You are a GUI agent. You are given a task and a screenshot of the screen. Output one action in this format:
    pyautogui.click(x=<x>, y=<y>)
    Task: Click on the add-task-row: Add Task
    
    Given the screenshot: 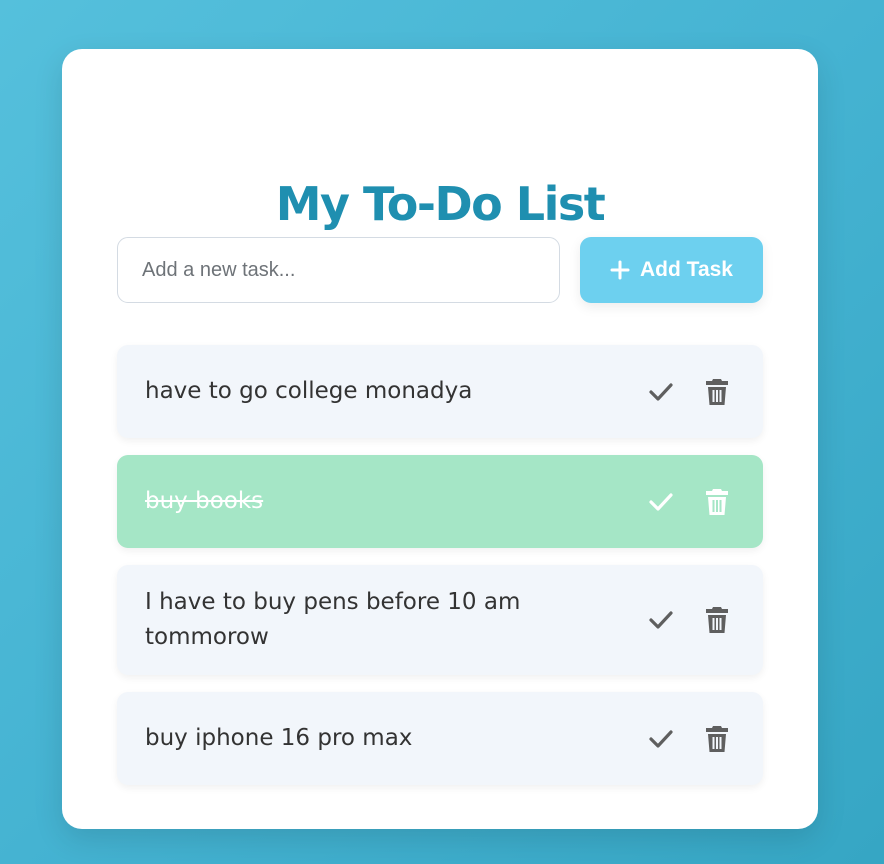 What is the action you would take?
    pyautogui.click(x=440, y=270)
    